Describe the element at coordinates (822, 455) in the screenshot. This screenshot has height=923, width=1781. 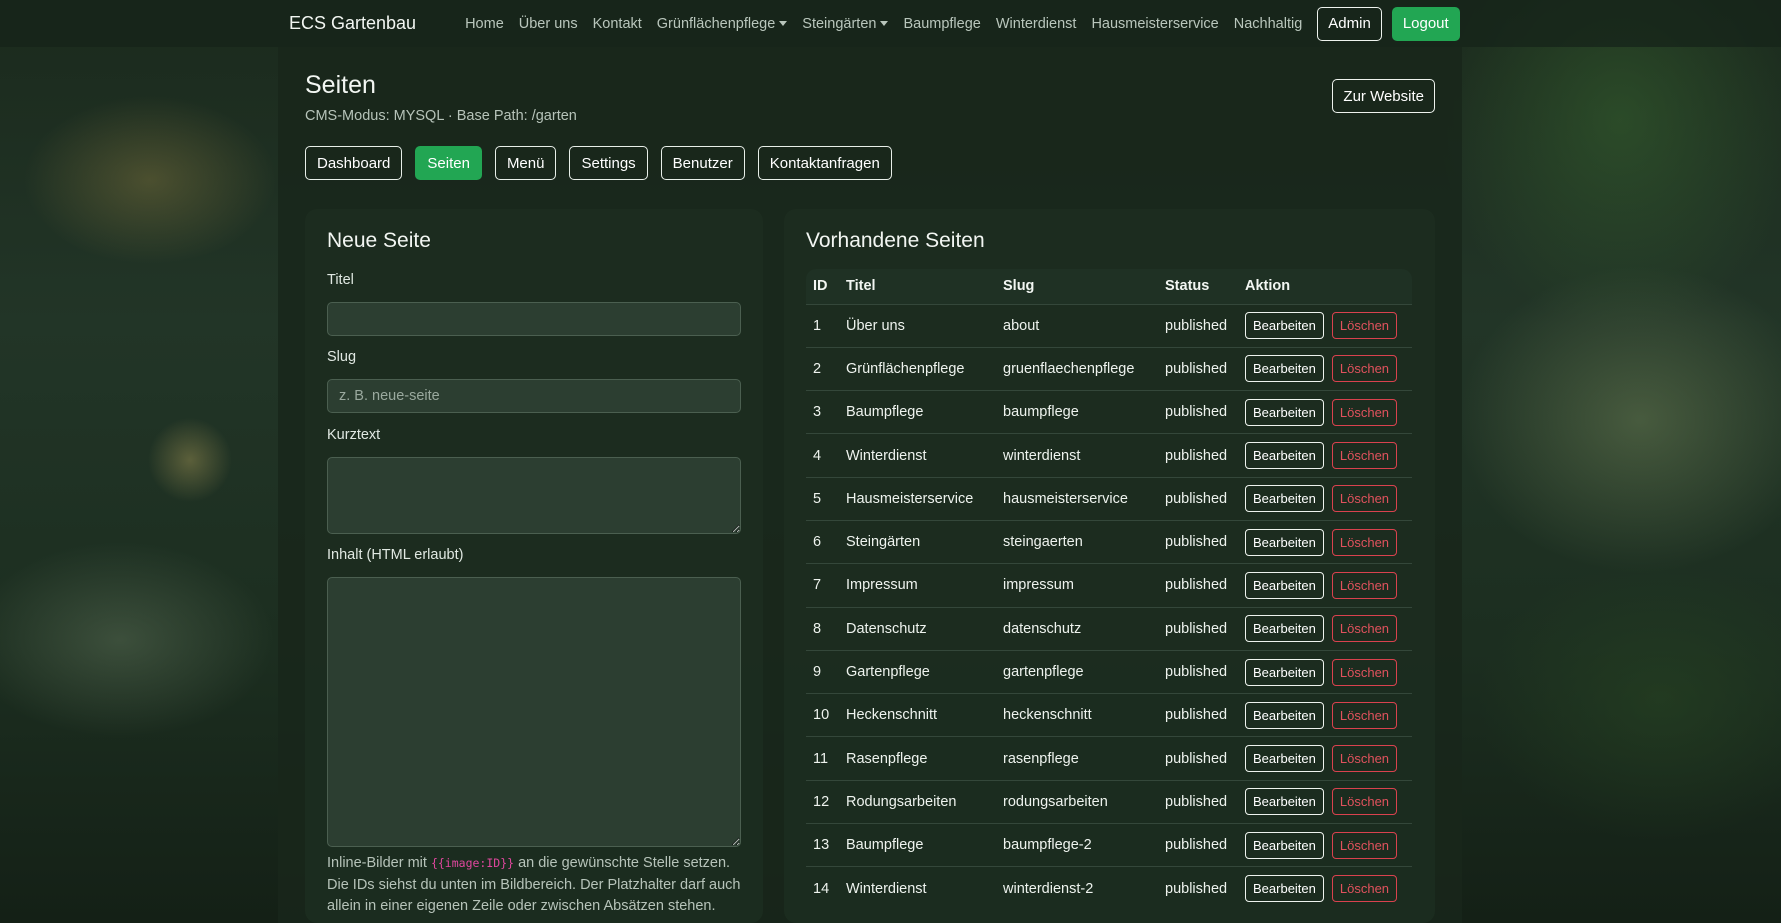
I see `cell-id: 4` at that location.